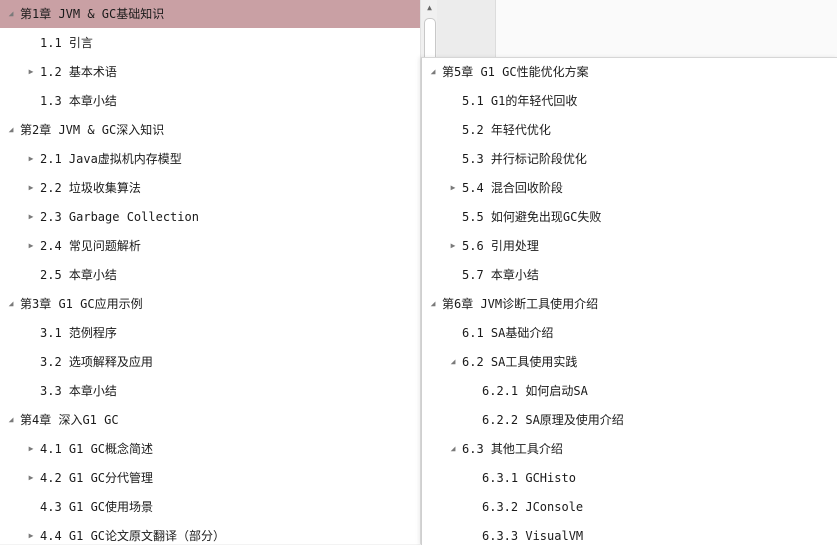 This screenshot has height=545, width=837. What do you see at coordinates (69, 420) in the screenshot?
I see `tree-item-label: 第4章 深入G1 GC` at bounding box center [69, 420].